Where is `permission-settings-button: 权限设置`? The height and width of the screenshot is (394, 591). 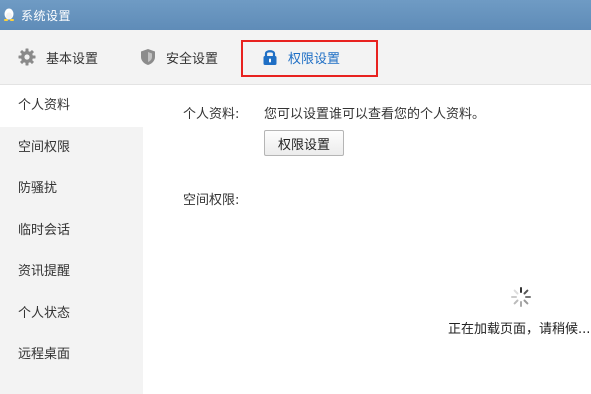 permission-settings-button: 权限设置 is located at coordinates (304, 143).